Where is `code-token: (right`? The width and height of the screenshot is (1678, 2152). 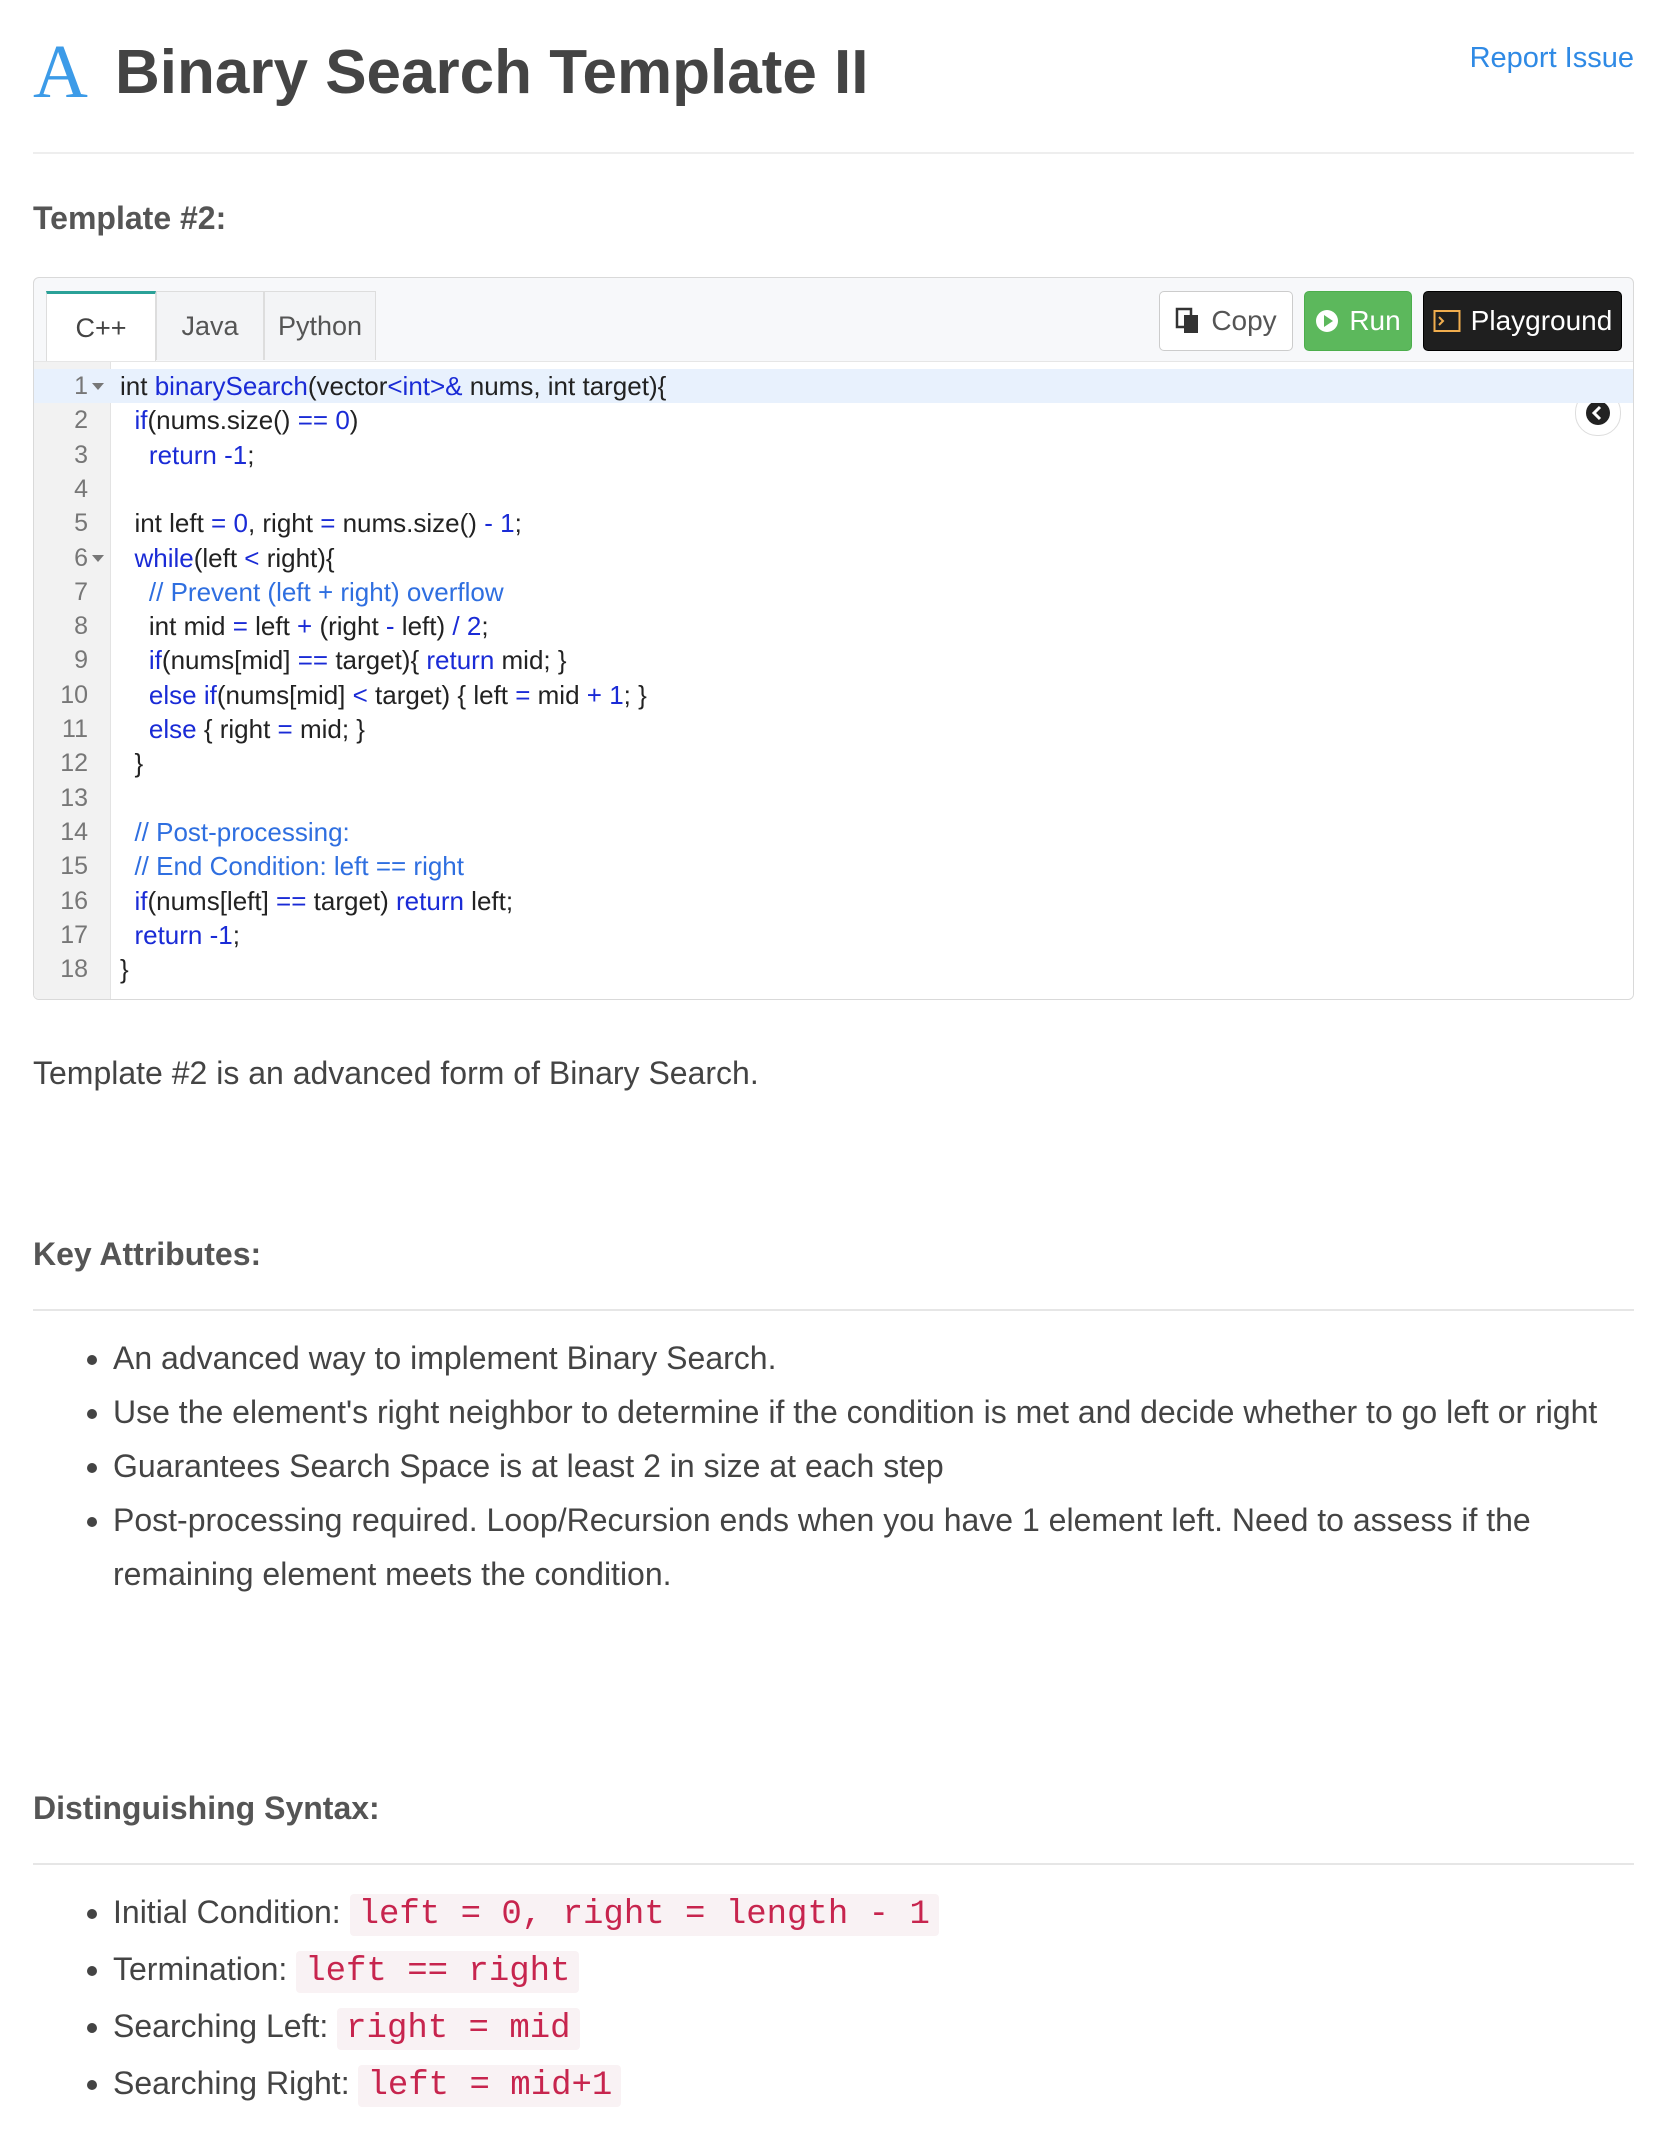 code-token: (right is located at coordinates (349, 626).